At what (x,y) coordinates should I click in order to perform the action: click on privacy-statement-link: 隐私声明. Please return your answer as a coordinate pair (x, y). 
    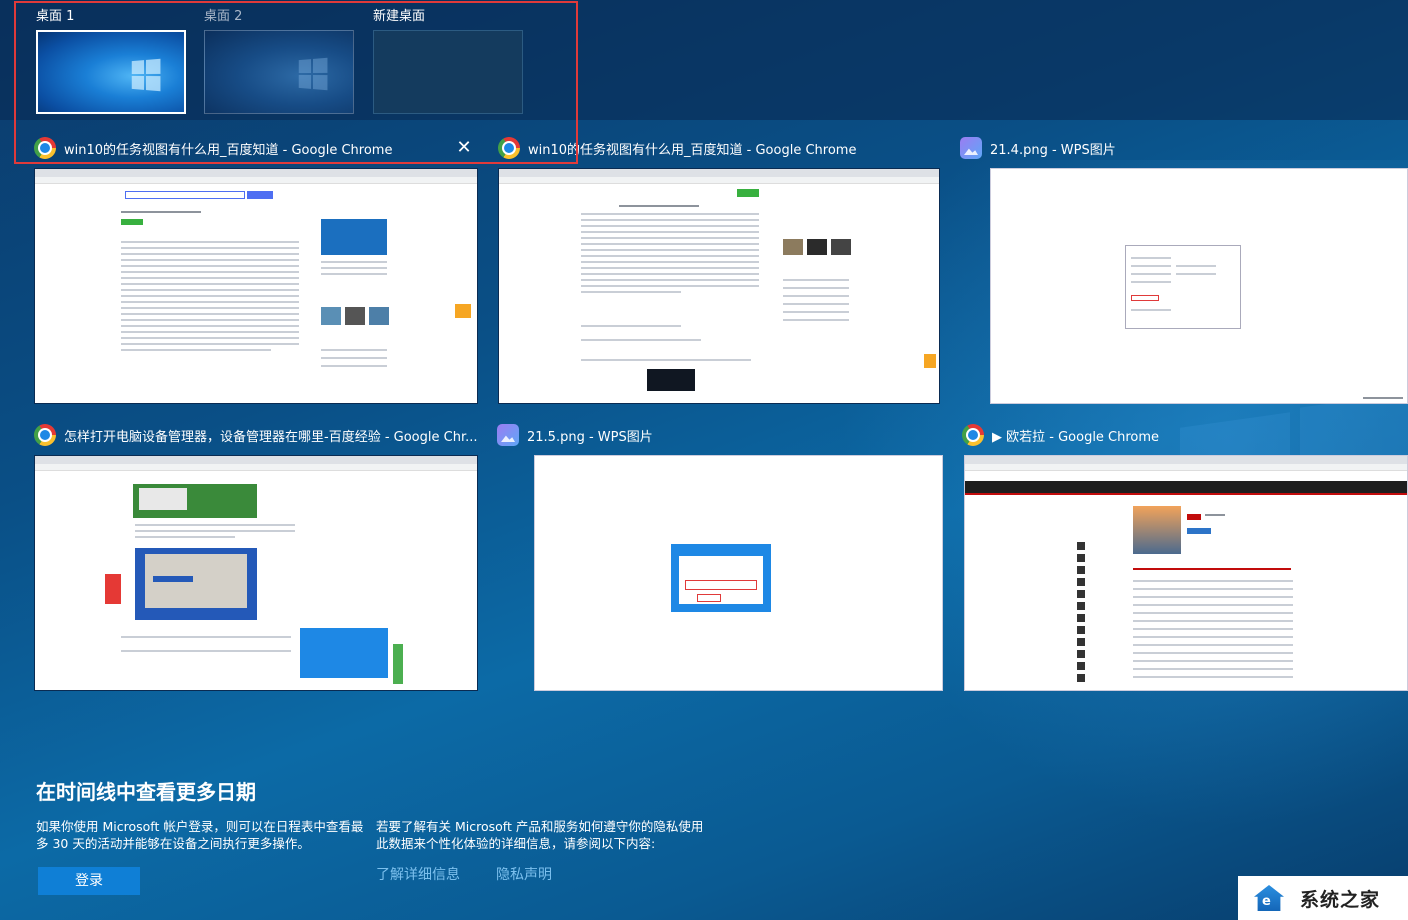
    Looking at the image, I should click on (524, 874).